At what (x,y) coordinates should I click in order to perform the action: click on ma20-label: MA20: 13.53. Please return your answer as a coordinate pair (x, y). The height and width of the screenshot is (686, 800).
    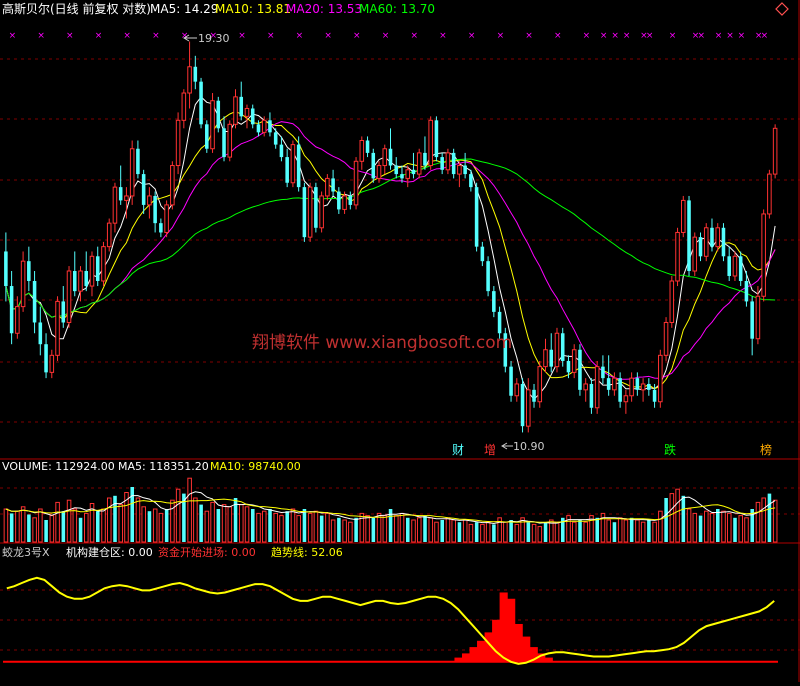
    Looking at the image, I should click on (324, 9).